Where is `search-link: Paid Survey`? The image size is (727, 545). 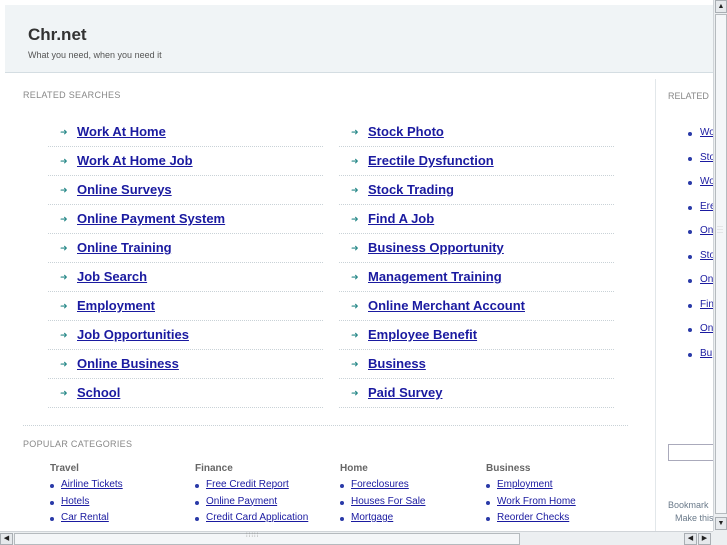 search-link: Paid Survey is located at coordinates (405, 392).